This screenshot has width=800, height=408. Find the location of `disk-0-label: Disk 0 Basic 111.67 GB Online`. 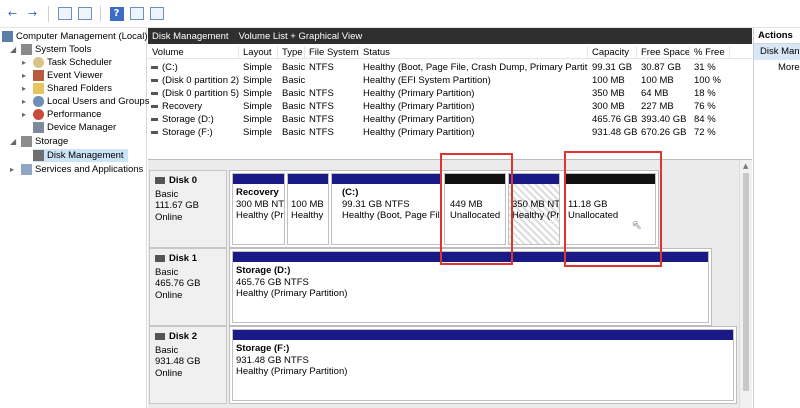

disk-0-label: Disk 0 Basic 111.67 GB Online is located at coordinates (188, 209).